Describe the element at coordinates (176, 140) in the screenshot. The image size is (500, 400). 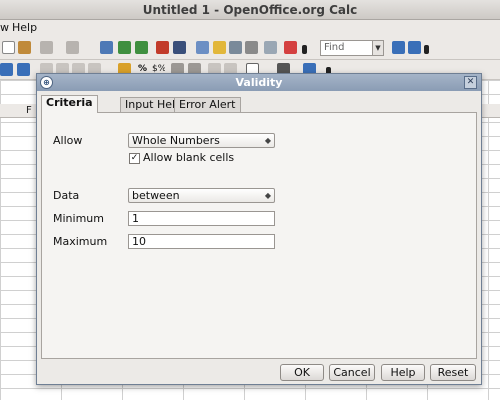
I see `allow-select-value: Whole Numbers` at that location.